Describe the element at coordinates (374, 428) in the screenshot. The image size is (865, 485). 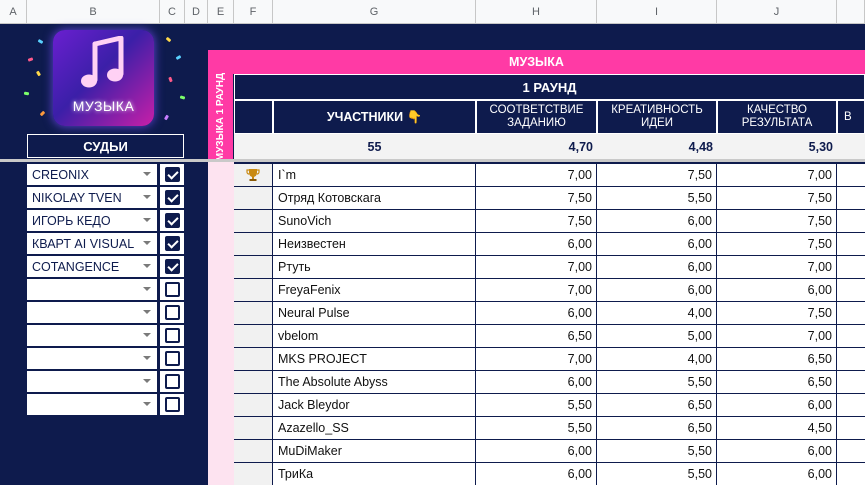
I see `participant-name: Azazello_SS` at that location.